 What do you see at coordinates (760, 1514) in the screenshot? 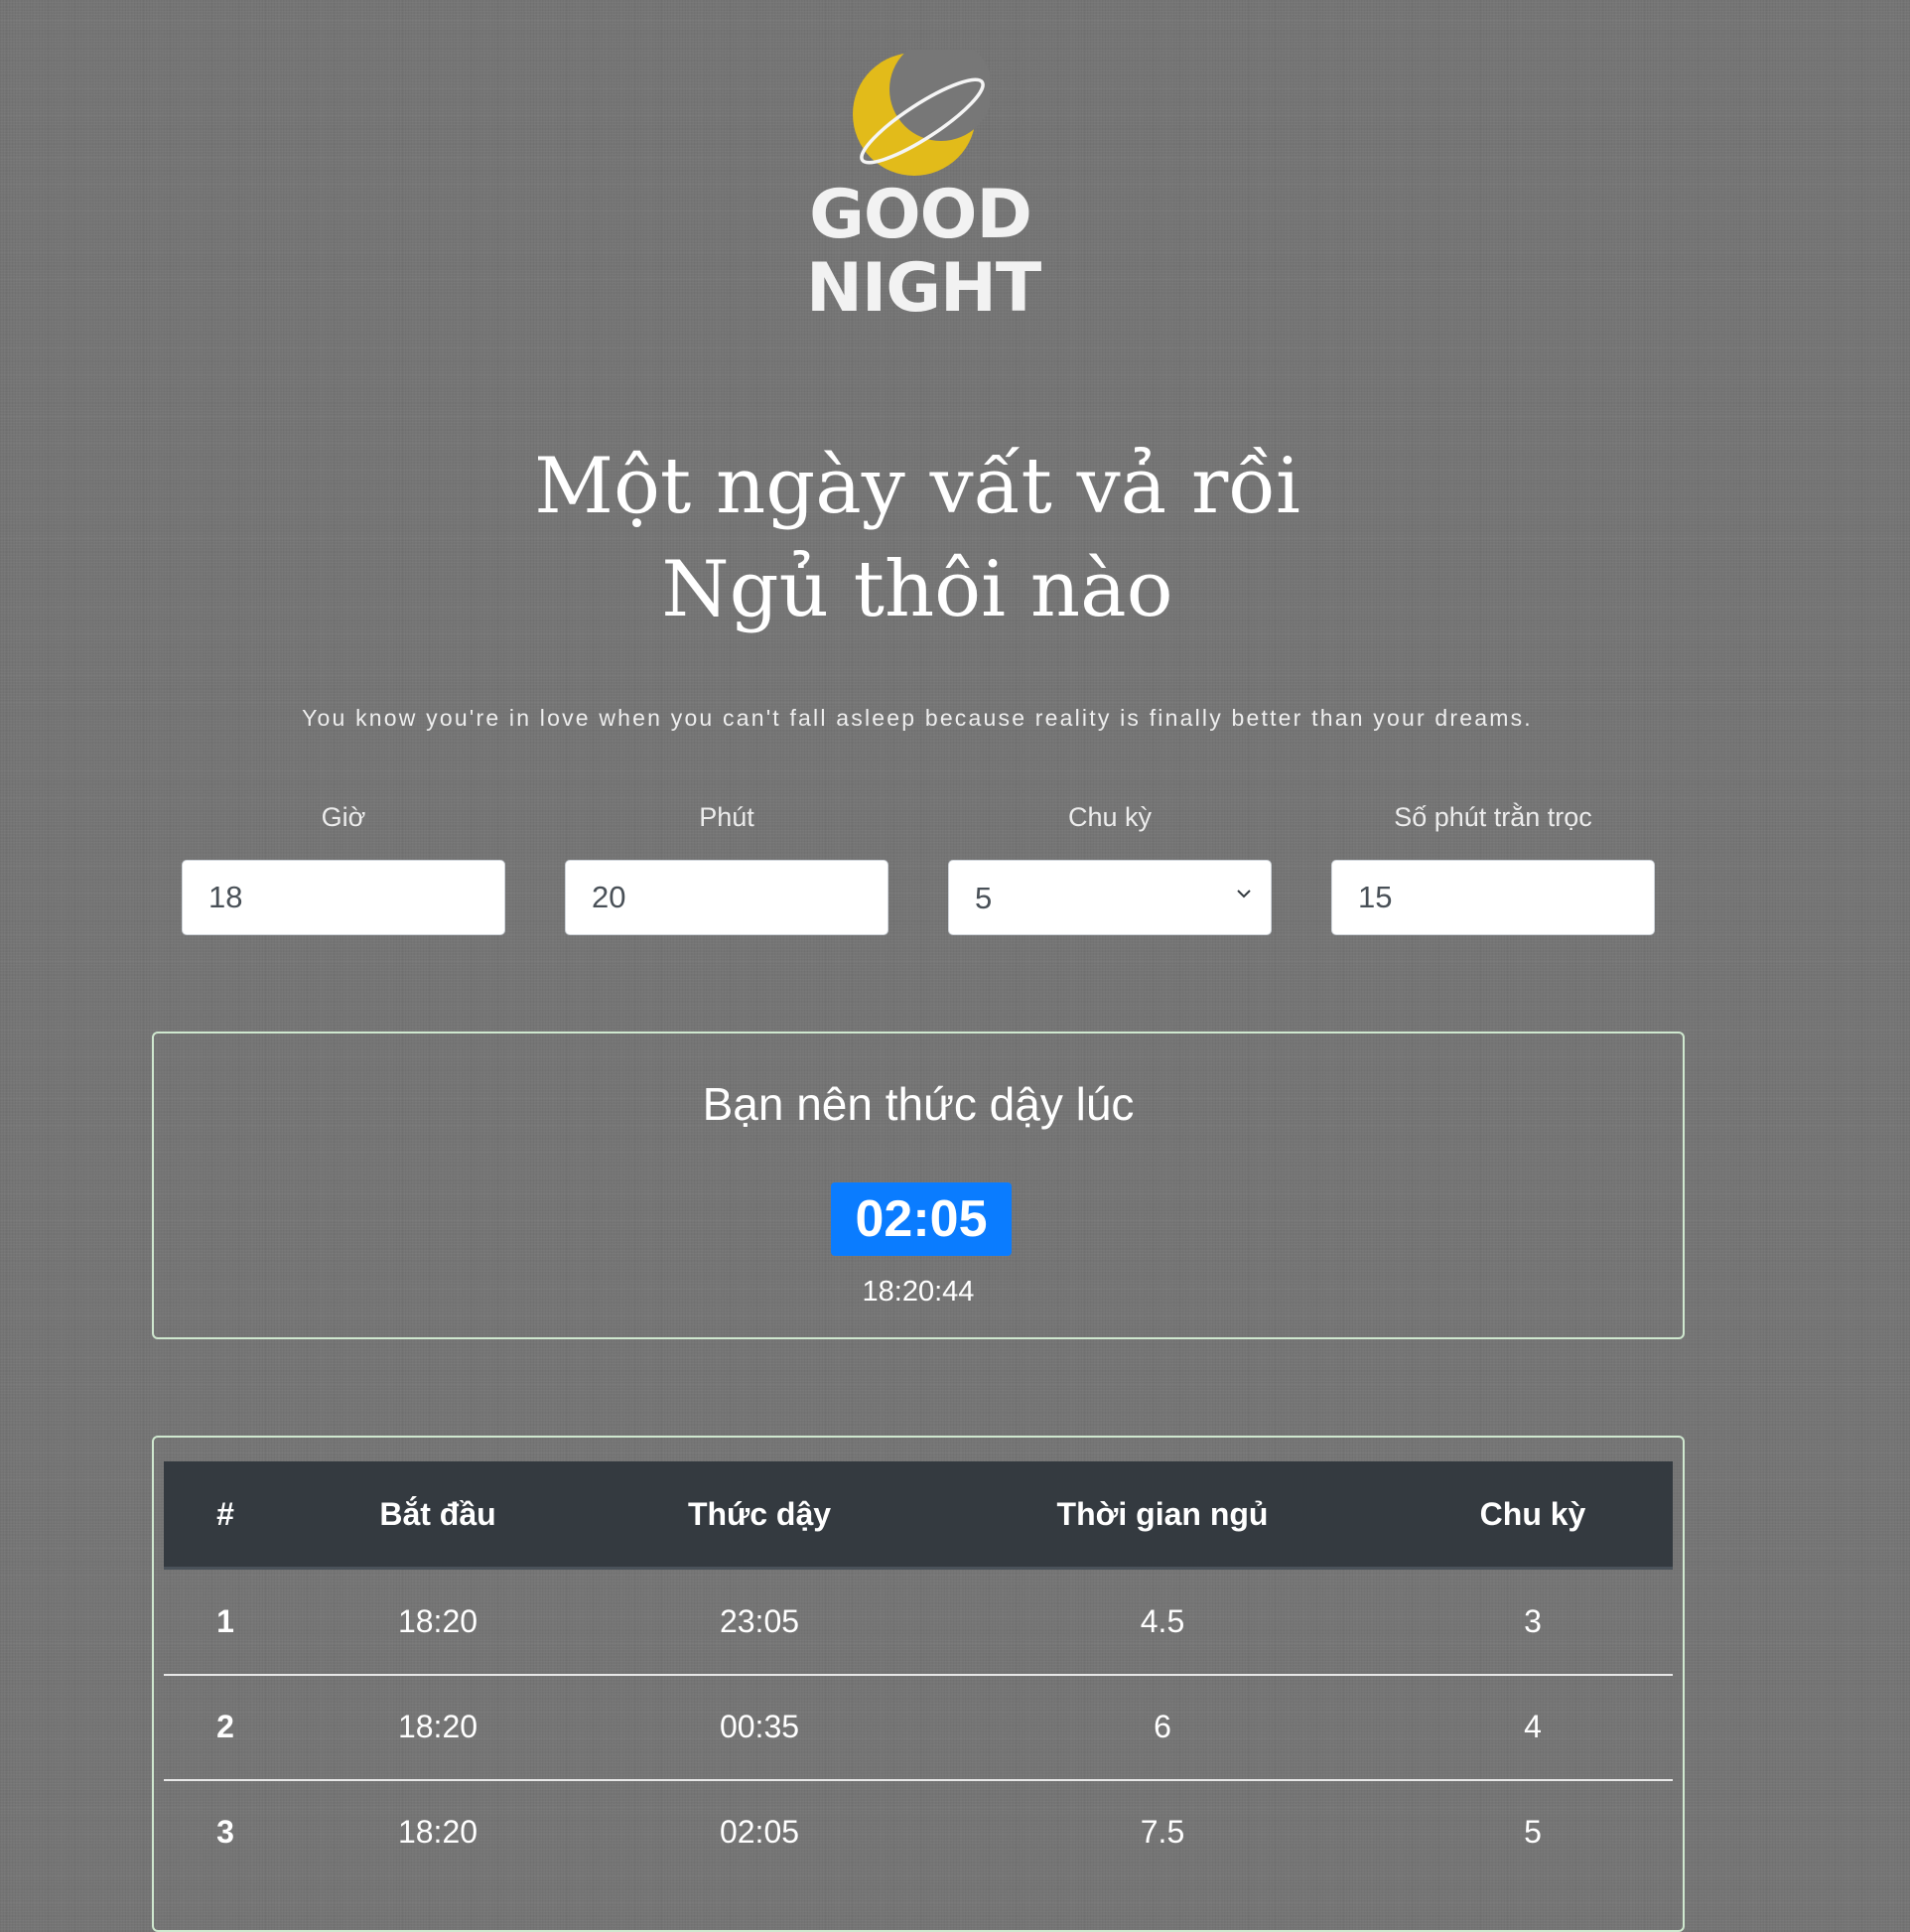
I see `column-header-wake: Thức dậy` at bounding box center [760, 1514].